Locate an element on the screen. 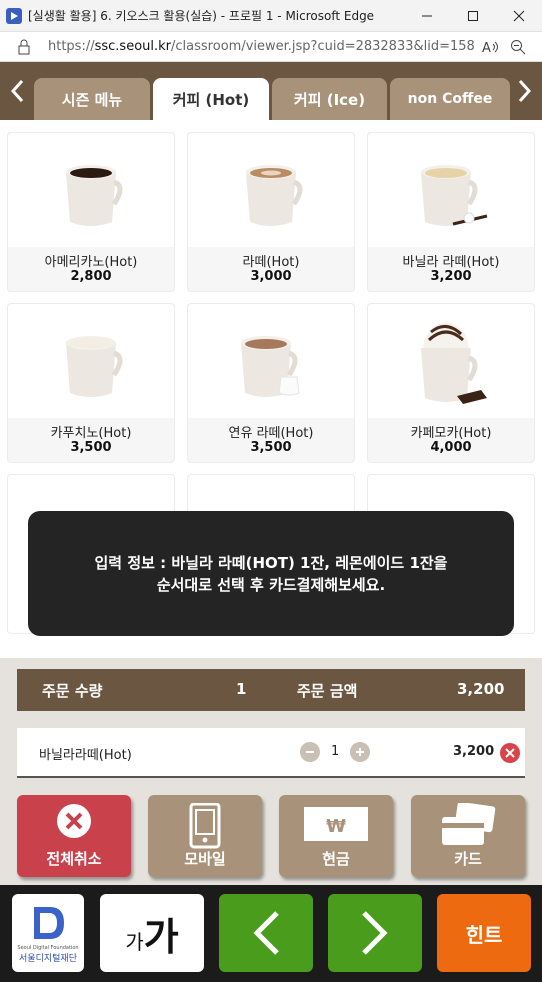 The image size is (542, 982). font-size-small-glyph: 가 is located at coordinates (134, 941).